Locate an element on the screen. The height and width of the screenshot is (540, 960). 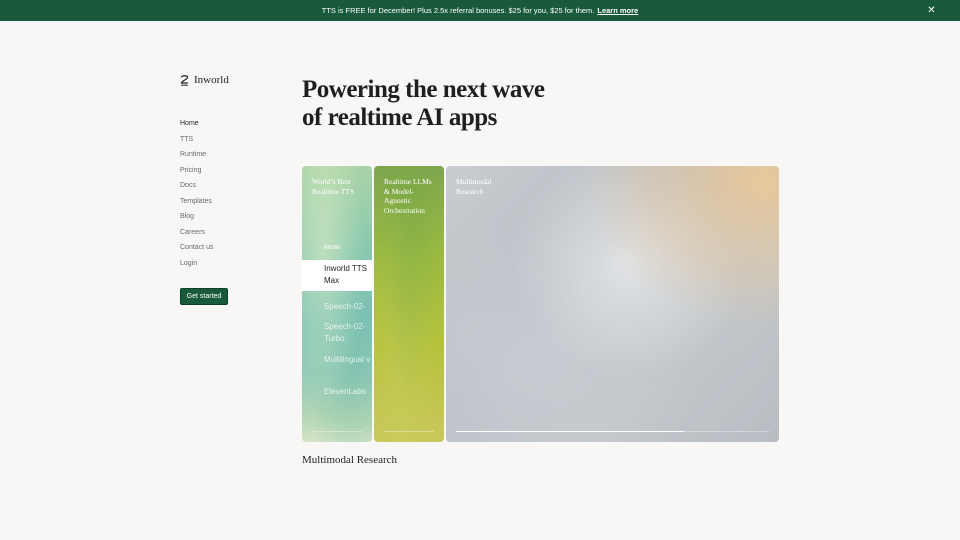
nav-item-runtime: Runtime is located at coordinates (196, 157).